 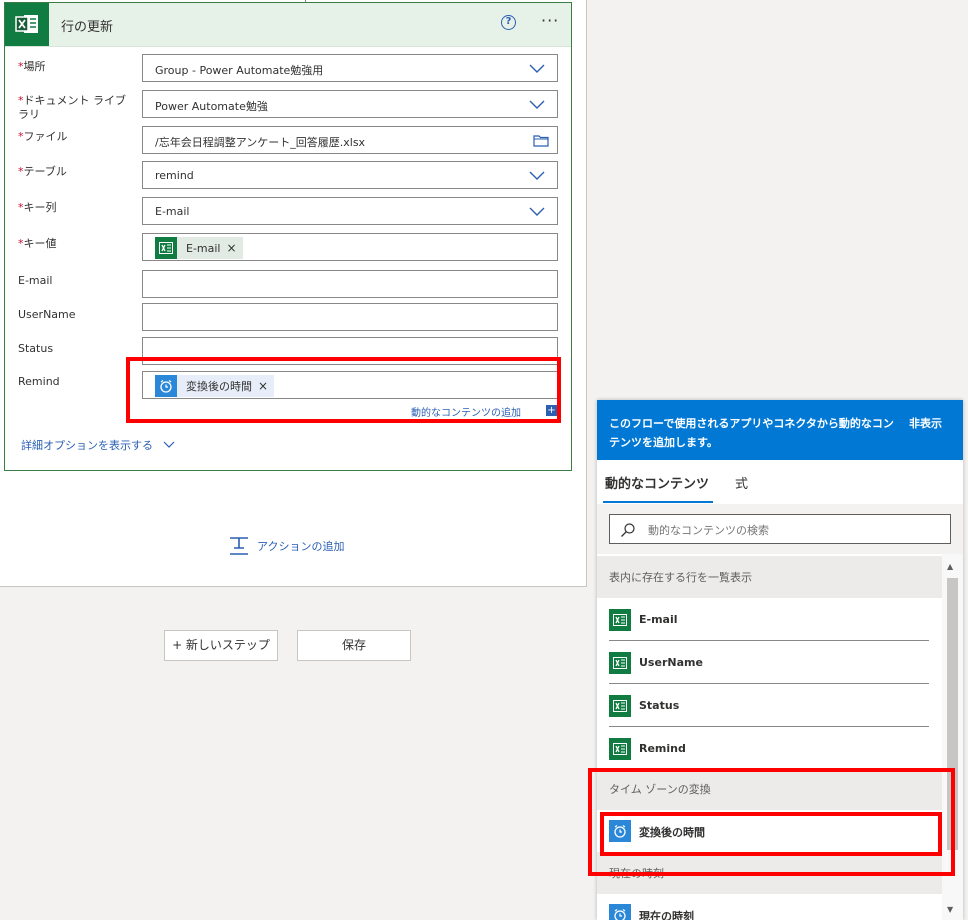 What do you see at coordinates (239, 70) in the screenshot?
I see `location-value: Group - Power Automate勉強用` at bounding box center [239, 70].